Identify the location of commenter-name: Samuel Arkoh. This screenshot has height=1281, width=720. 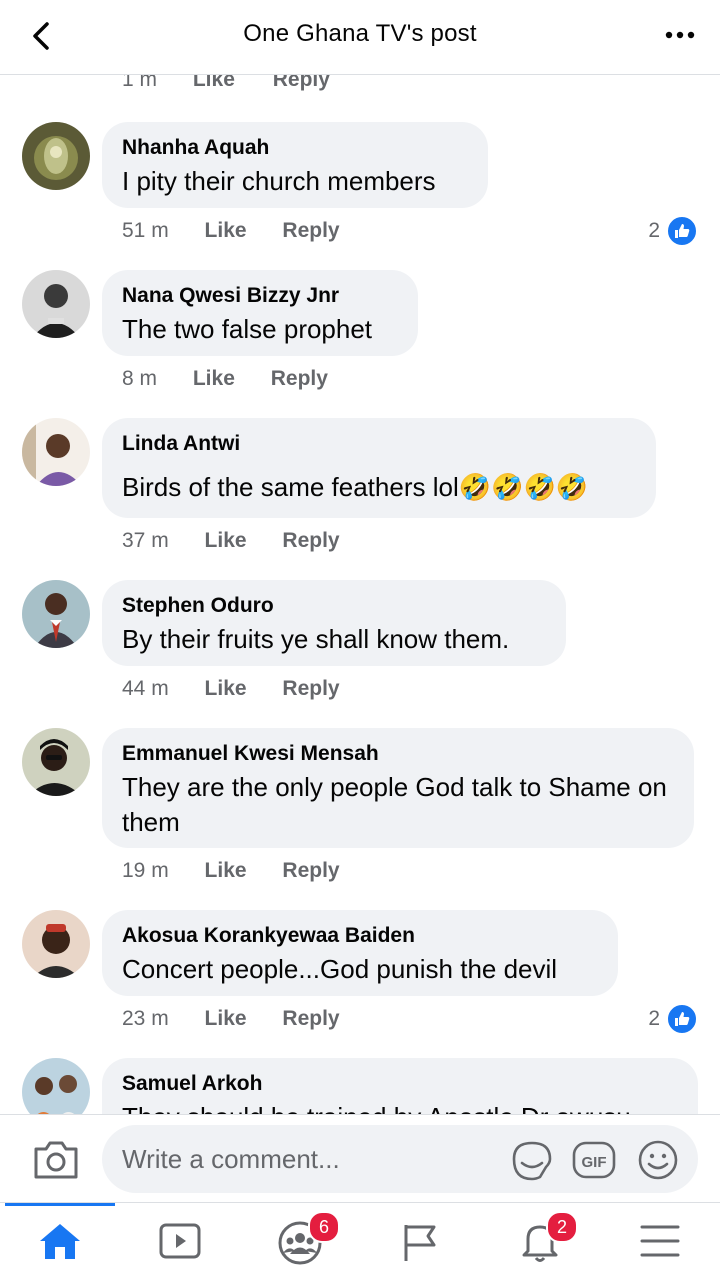
(400, 1084).